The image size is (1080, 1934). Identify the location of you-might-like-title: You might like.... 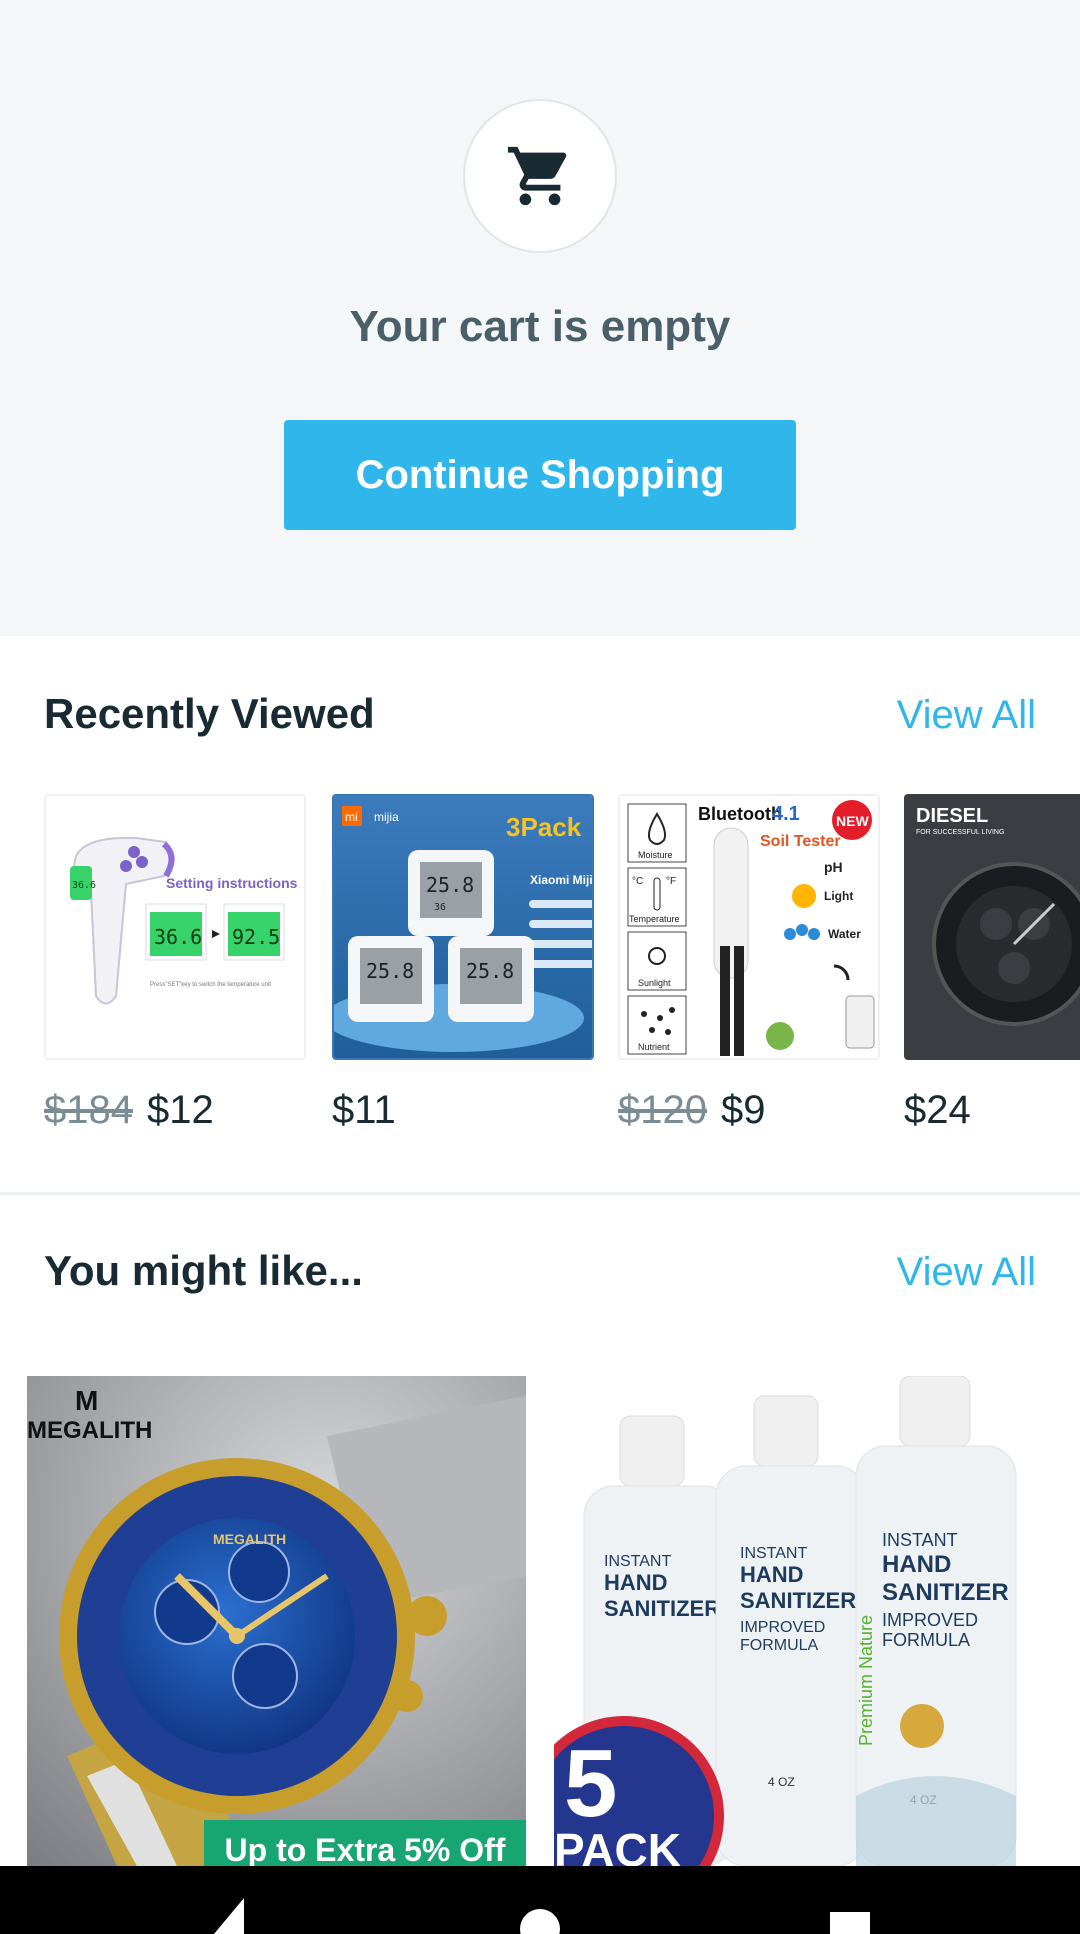
(203, 1270).